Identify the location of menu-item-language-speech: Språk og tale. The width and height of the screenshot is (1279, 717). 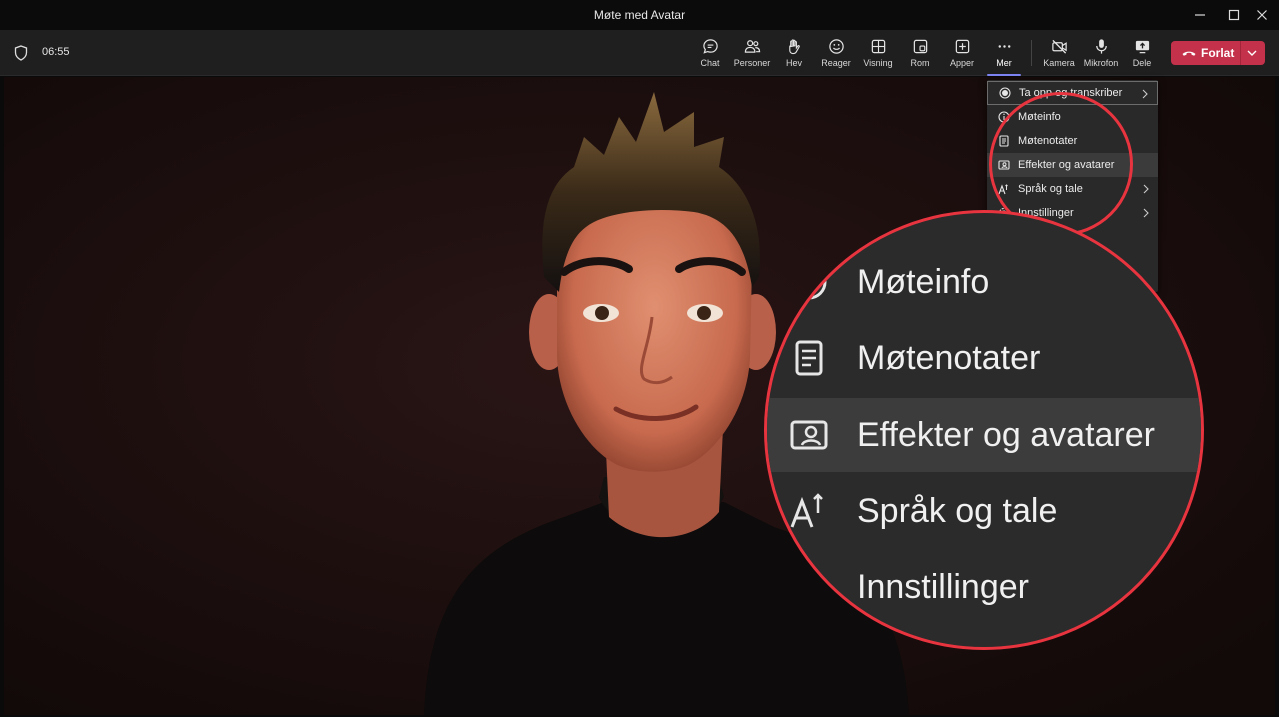
(1072, 189).